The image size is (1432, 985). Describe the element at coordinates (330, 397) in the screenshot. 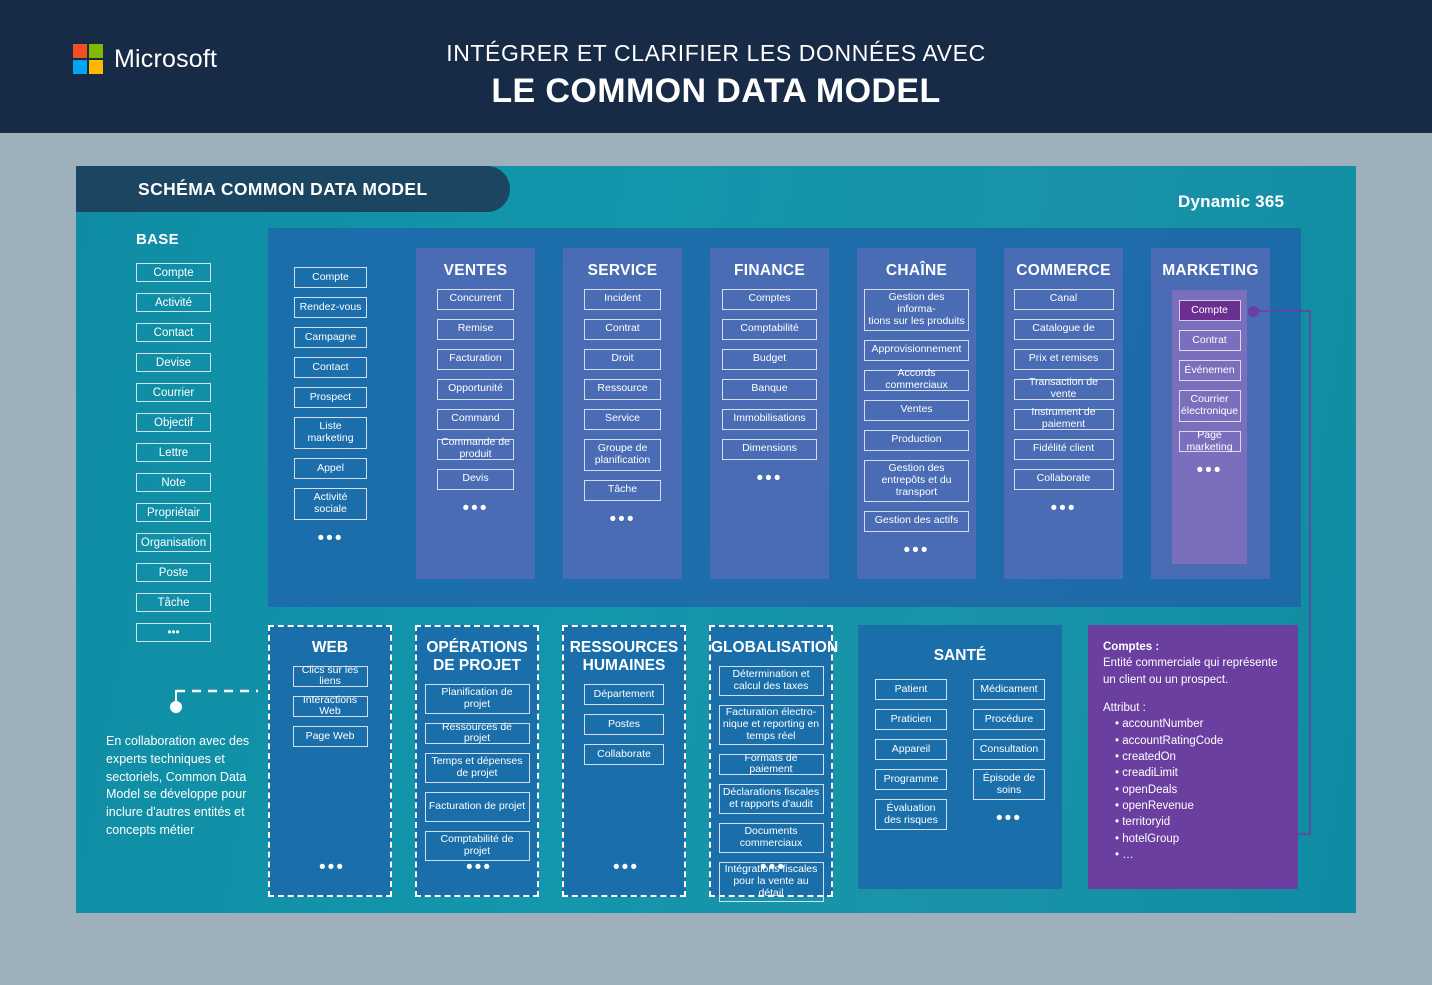

I see `crm-entity-item: Prospect` at that location.